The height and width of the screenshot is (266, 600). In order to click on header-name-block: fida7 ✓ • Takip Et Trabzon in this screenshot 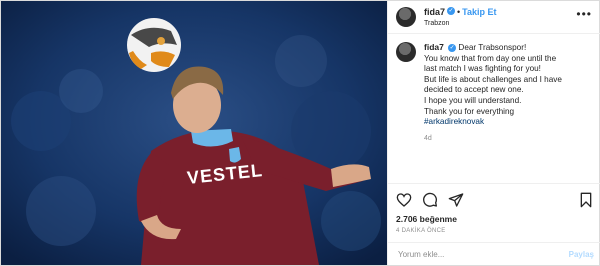, I will do `click(460, 17)`.